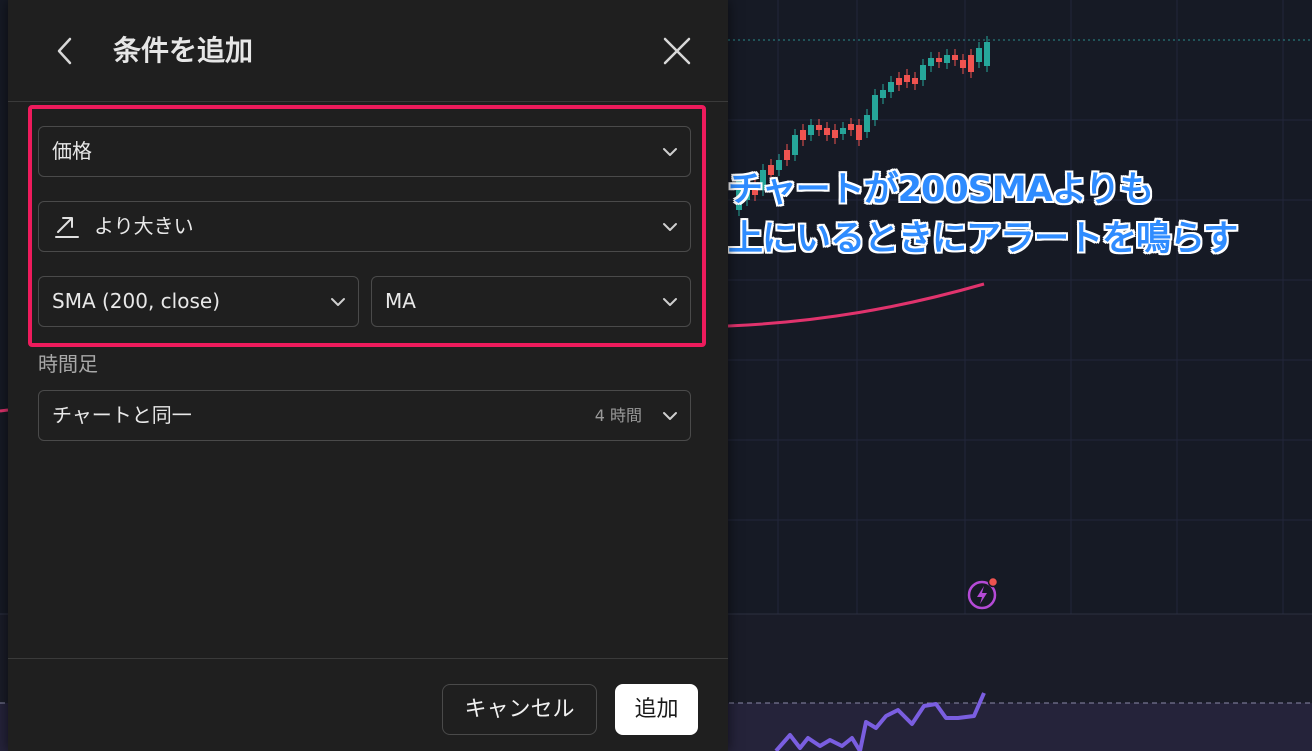  What do you see at coordinates (136, 301) in the screenshot?
I see `target-indicator-value: SMA (200, close)` at bounding box center [136, 301].